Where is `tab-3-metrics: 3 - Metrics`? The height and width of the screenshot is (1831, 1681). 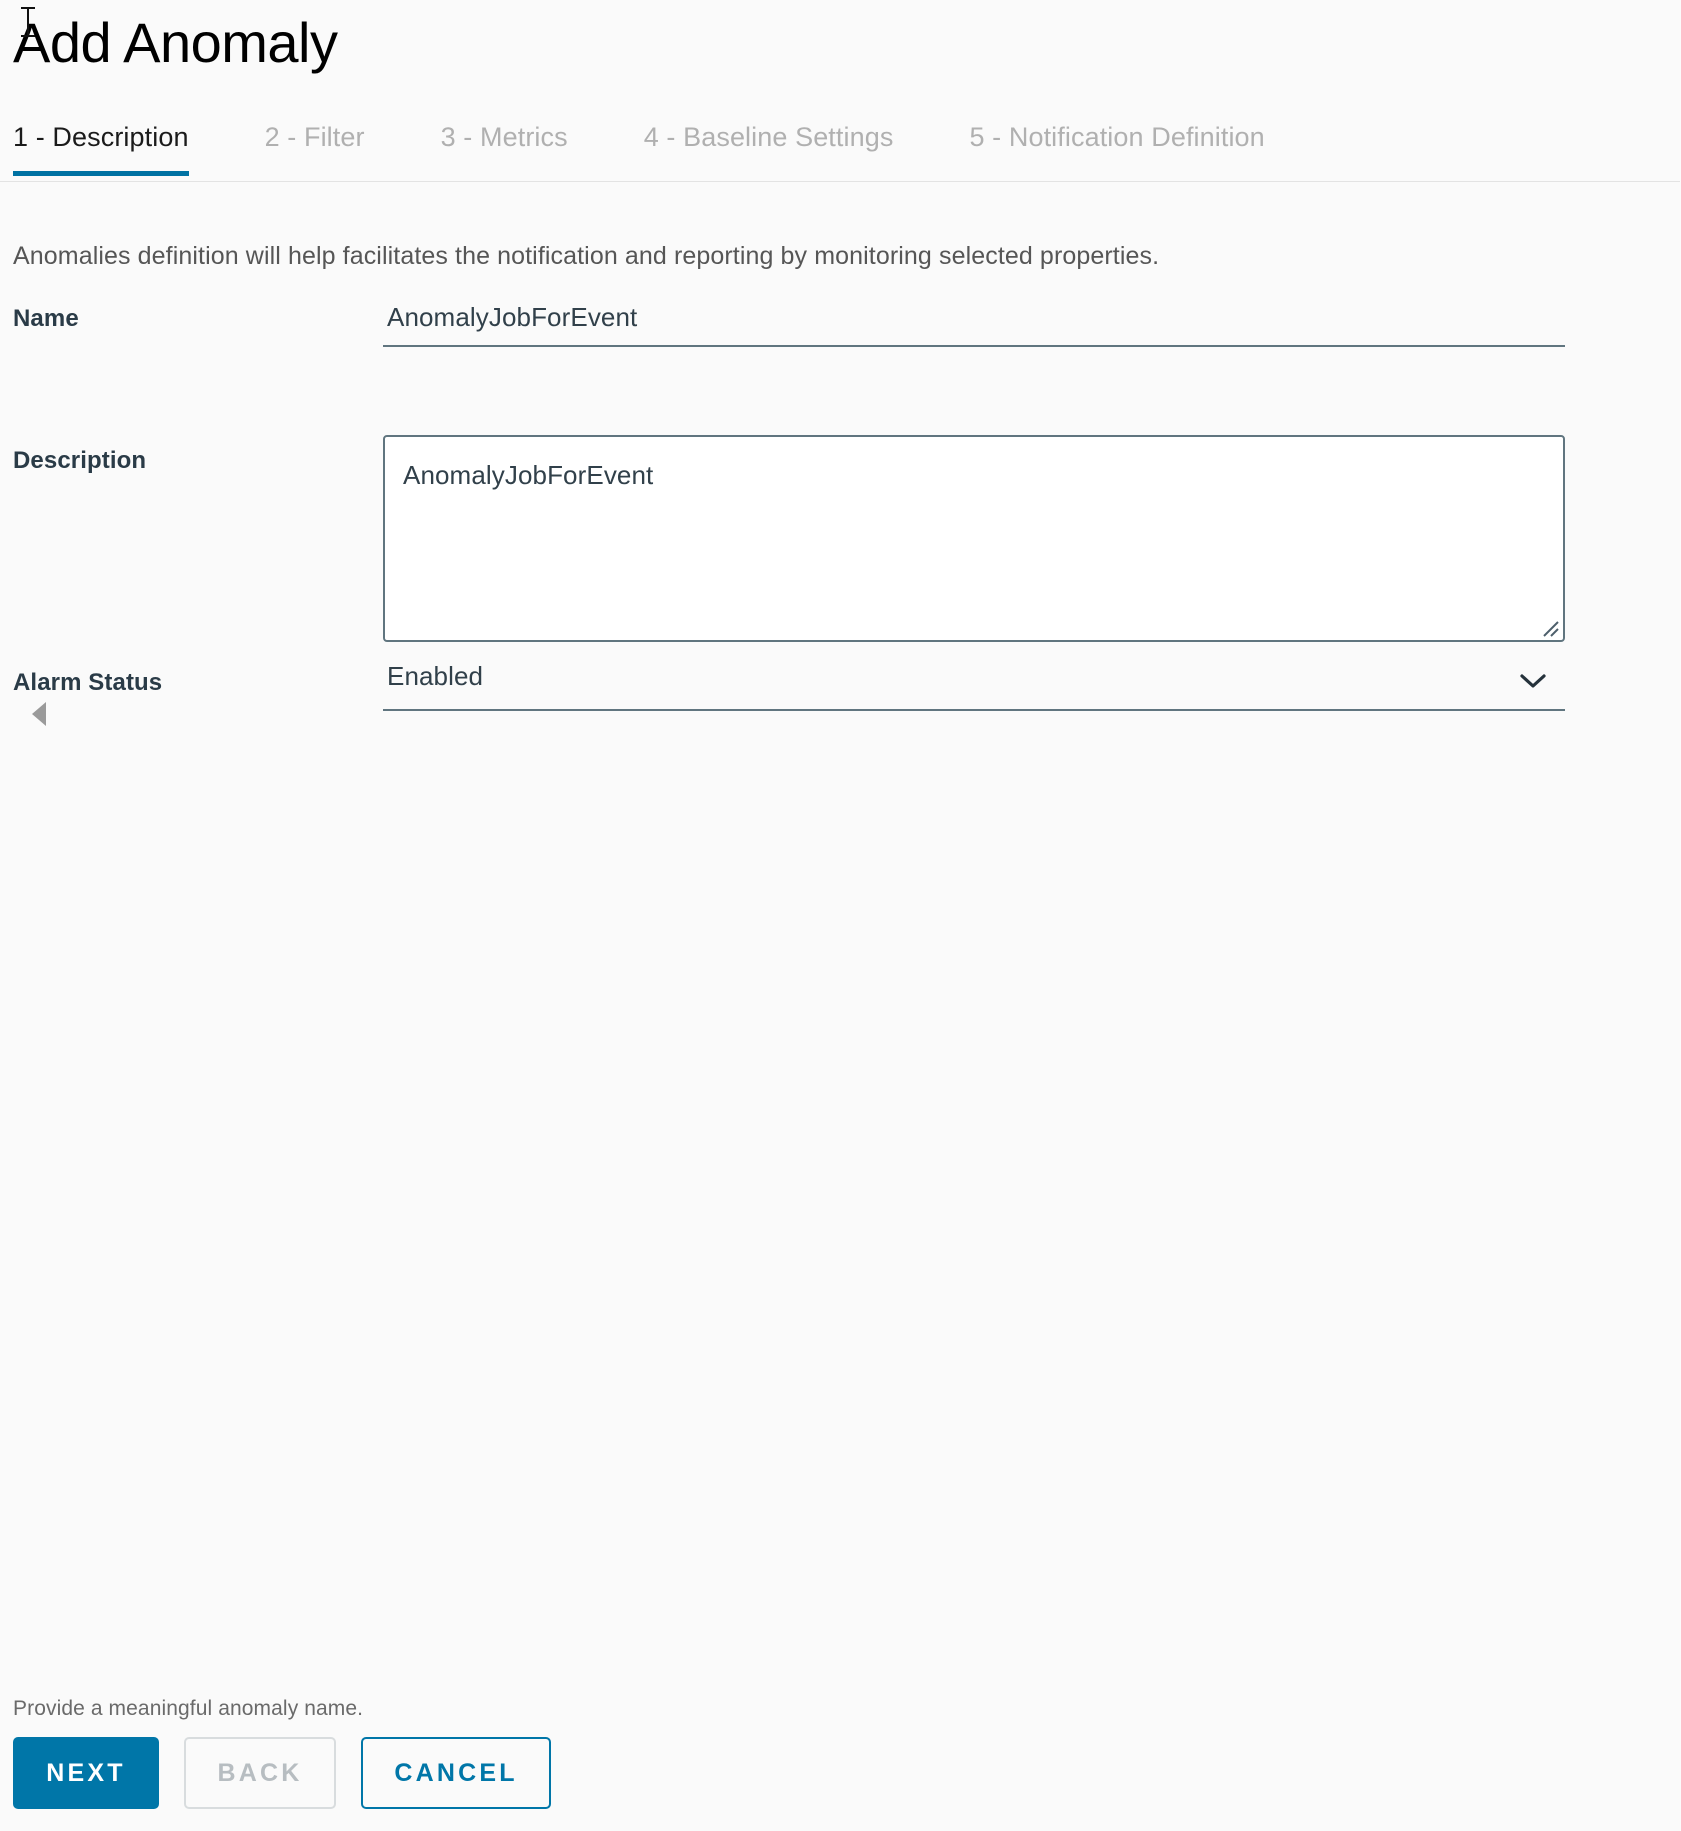
tab-3-metrics: 3 - Metrics is located at coordinates (504, 142).